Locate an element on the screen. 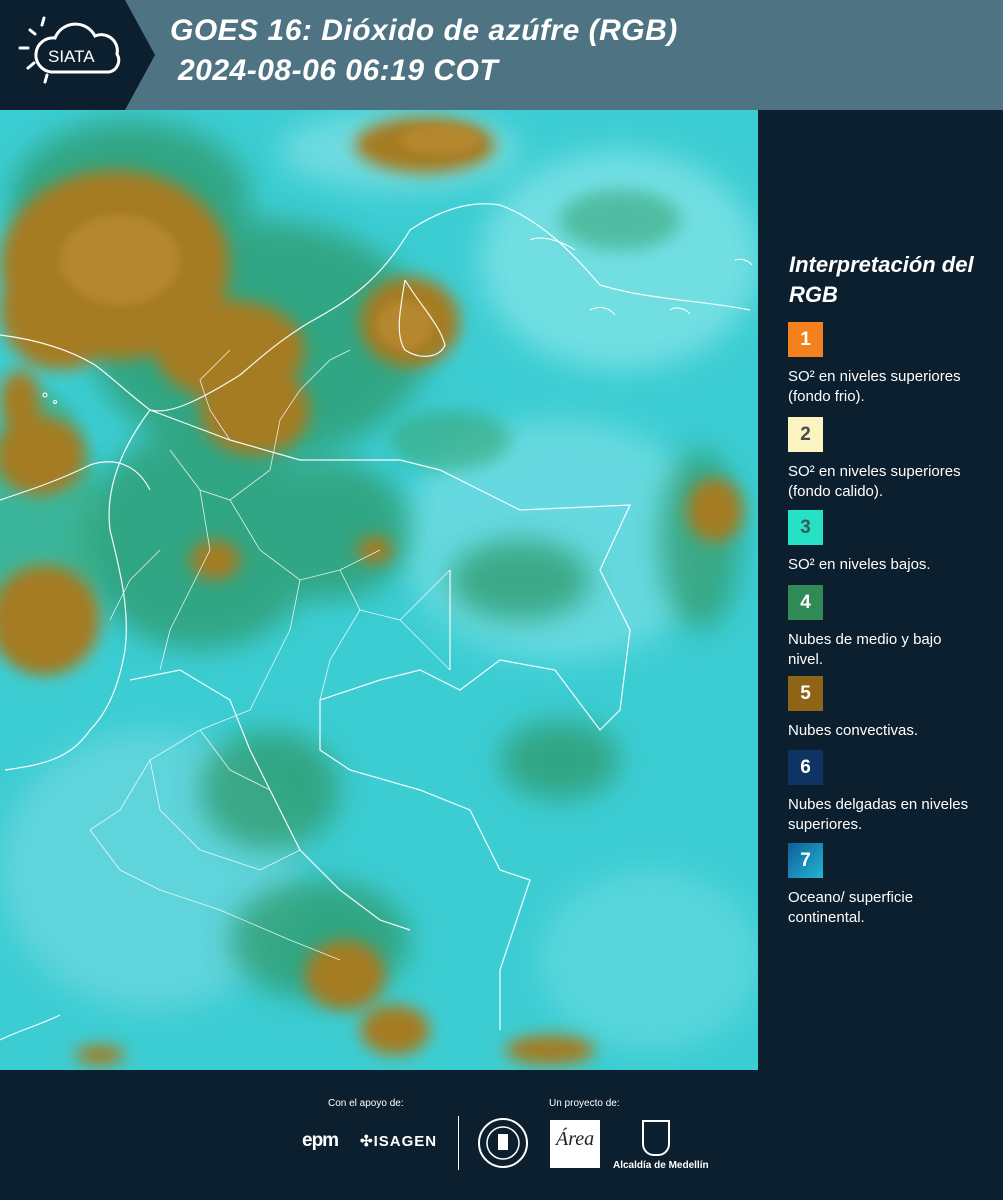 The width and height of the screenshot is (1003, 1200). legend-item-4: 4 Nubes de medio y bajo nivel. is located at coordinates (888, 627).